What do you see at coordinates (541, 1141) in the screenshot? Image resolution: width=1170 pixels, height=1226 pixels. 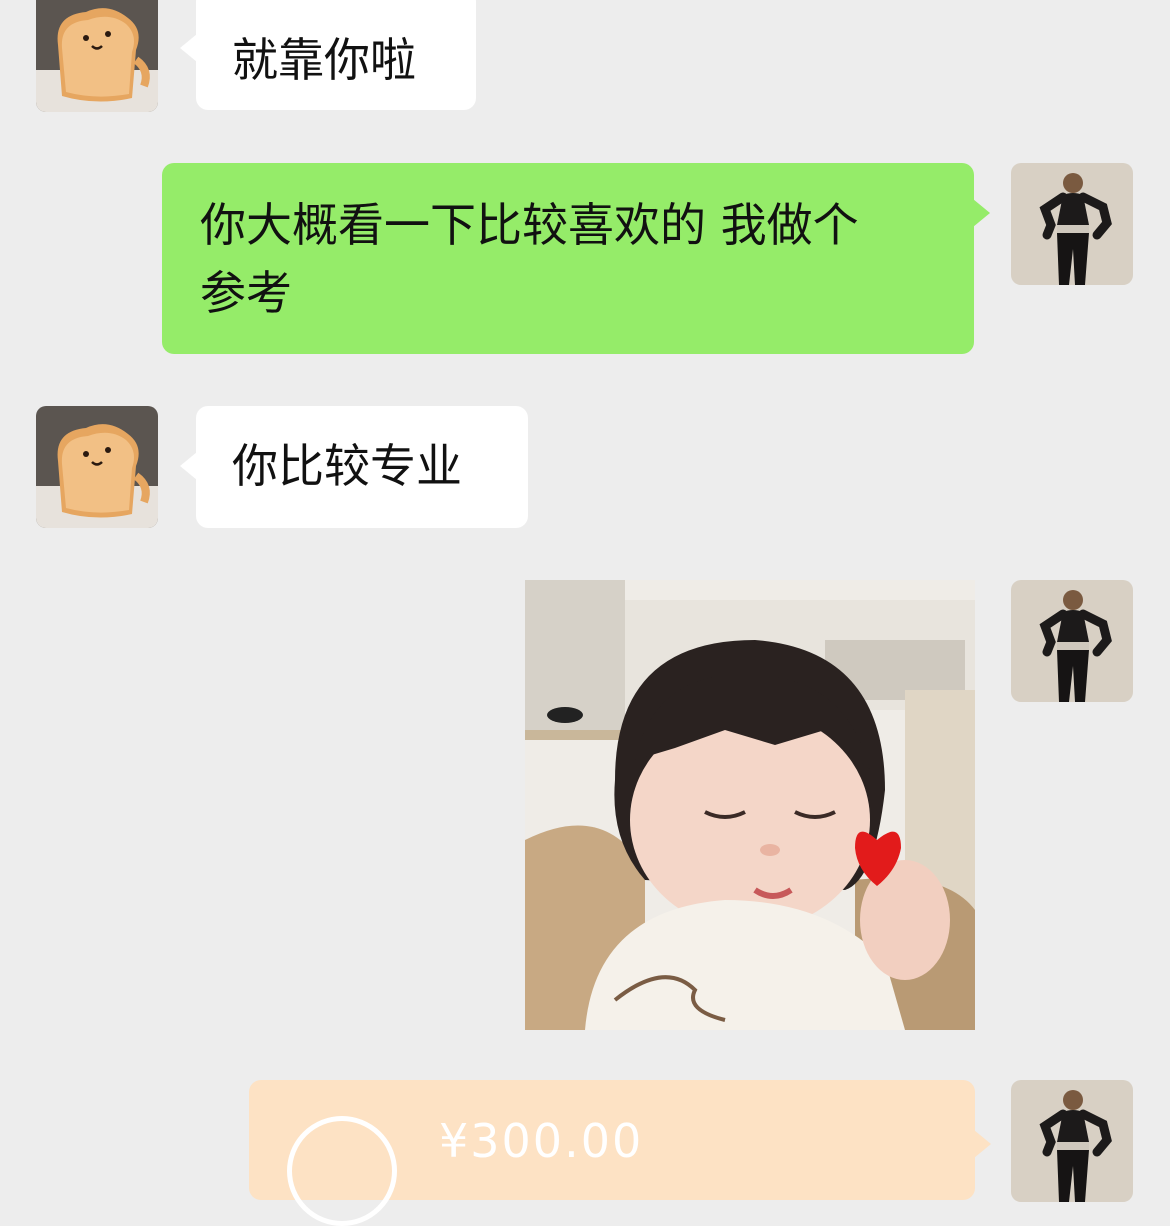 I see `transfer-amount: ¥300.00` at bounding box center [541, 1141].